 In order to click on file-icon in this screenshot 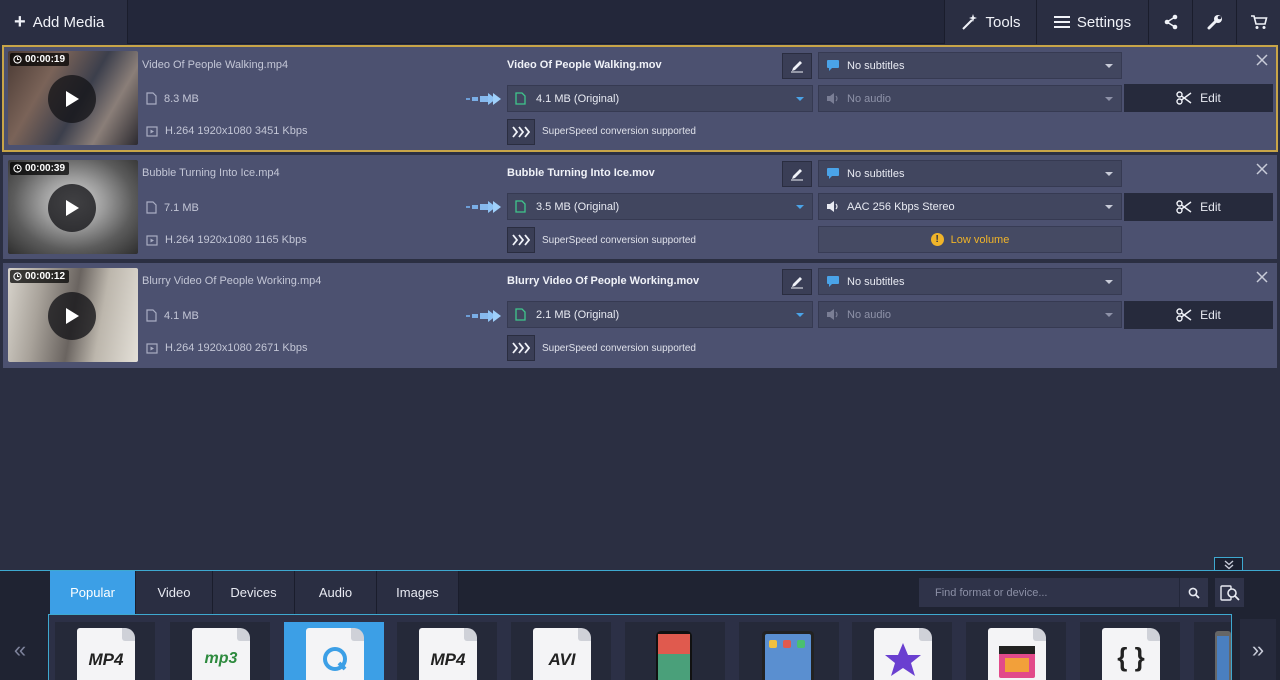, I will do `click(151, 207)`.